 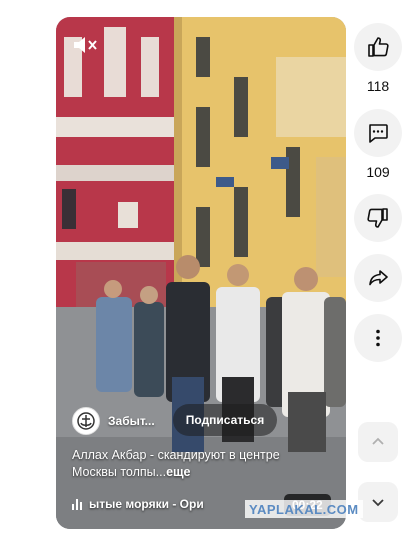 I want to click on share-icon, so click(x=378, y=278).